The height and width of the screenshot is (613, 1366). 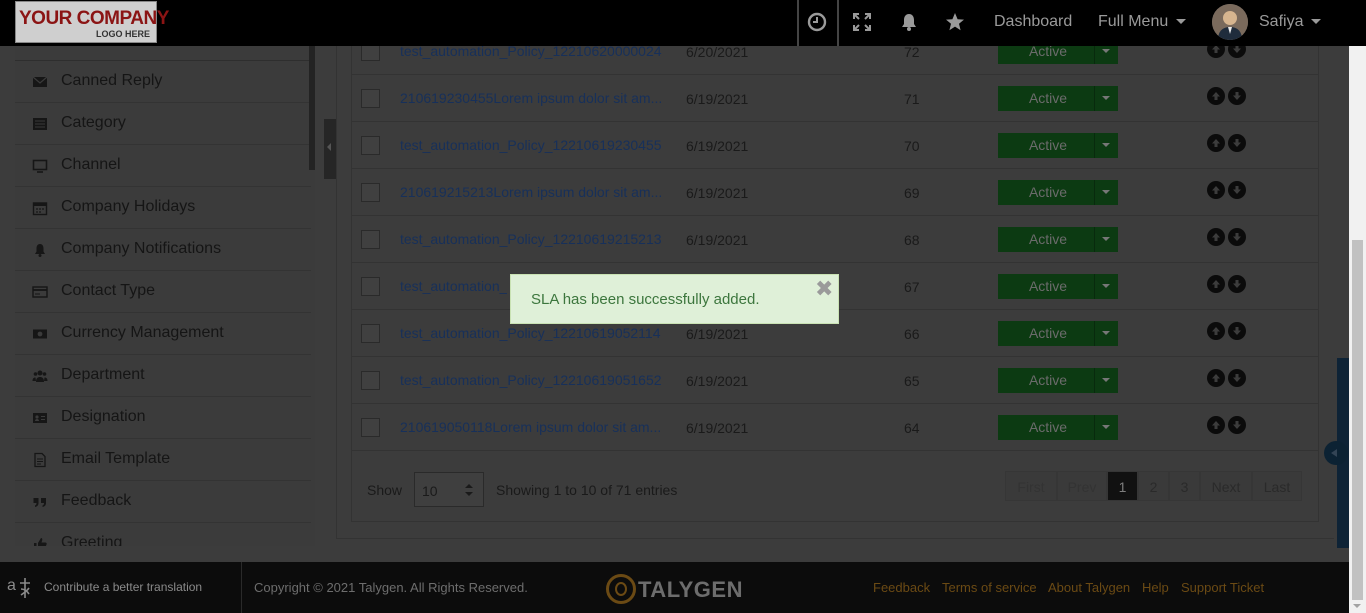 What do you see at coordinates (910, 23) in the screenshot?
I see `bell-icon` at bounding box center [910, 23].